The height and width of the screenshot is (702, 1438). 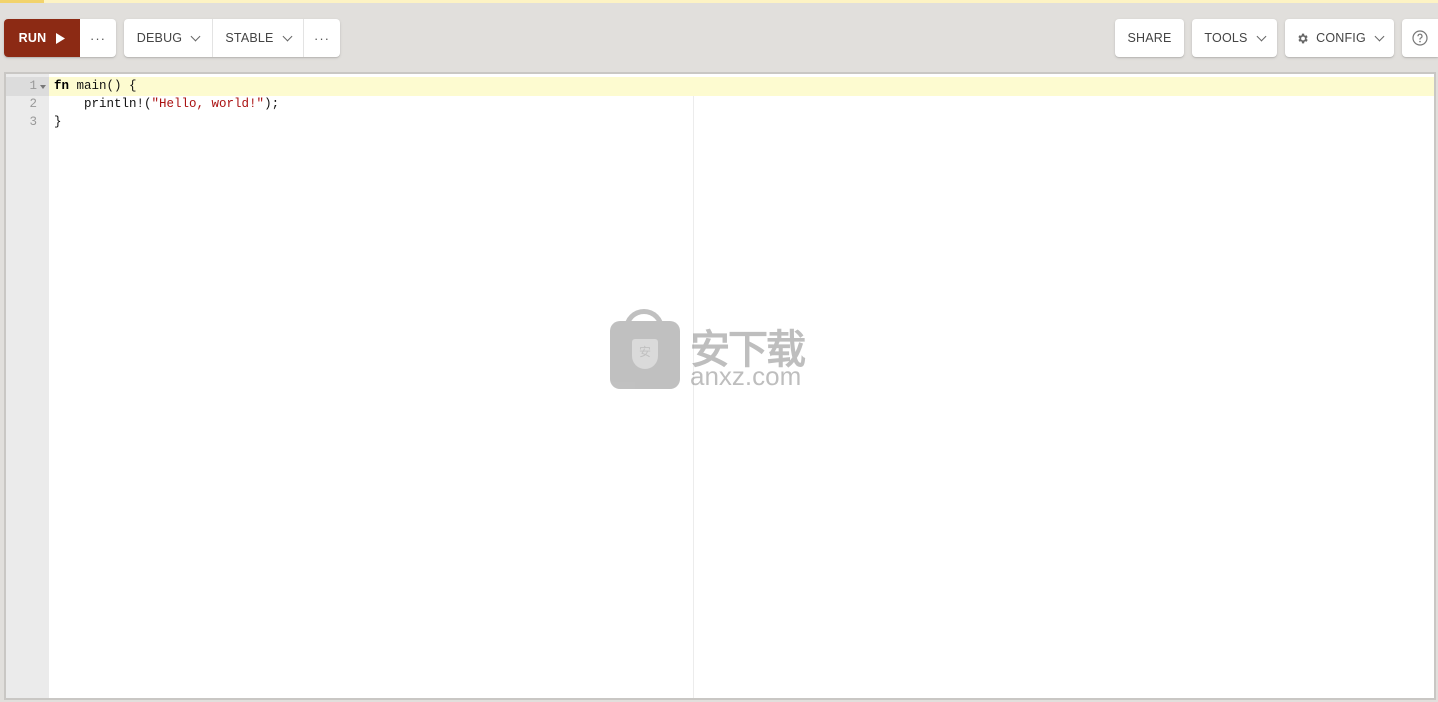 I want to click on top-banner-strip, so click(x=719, y=1).